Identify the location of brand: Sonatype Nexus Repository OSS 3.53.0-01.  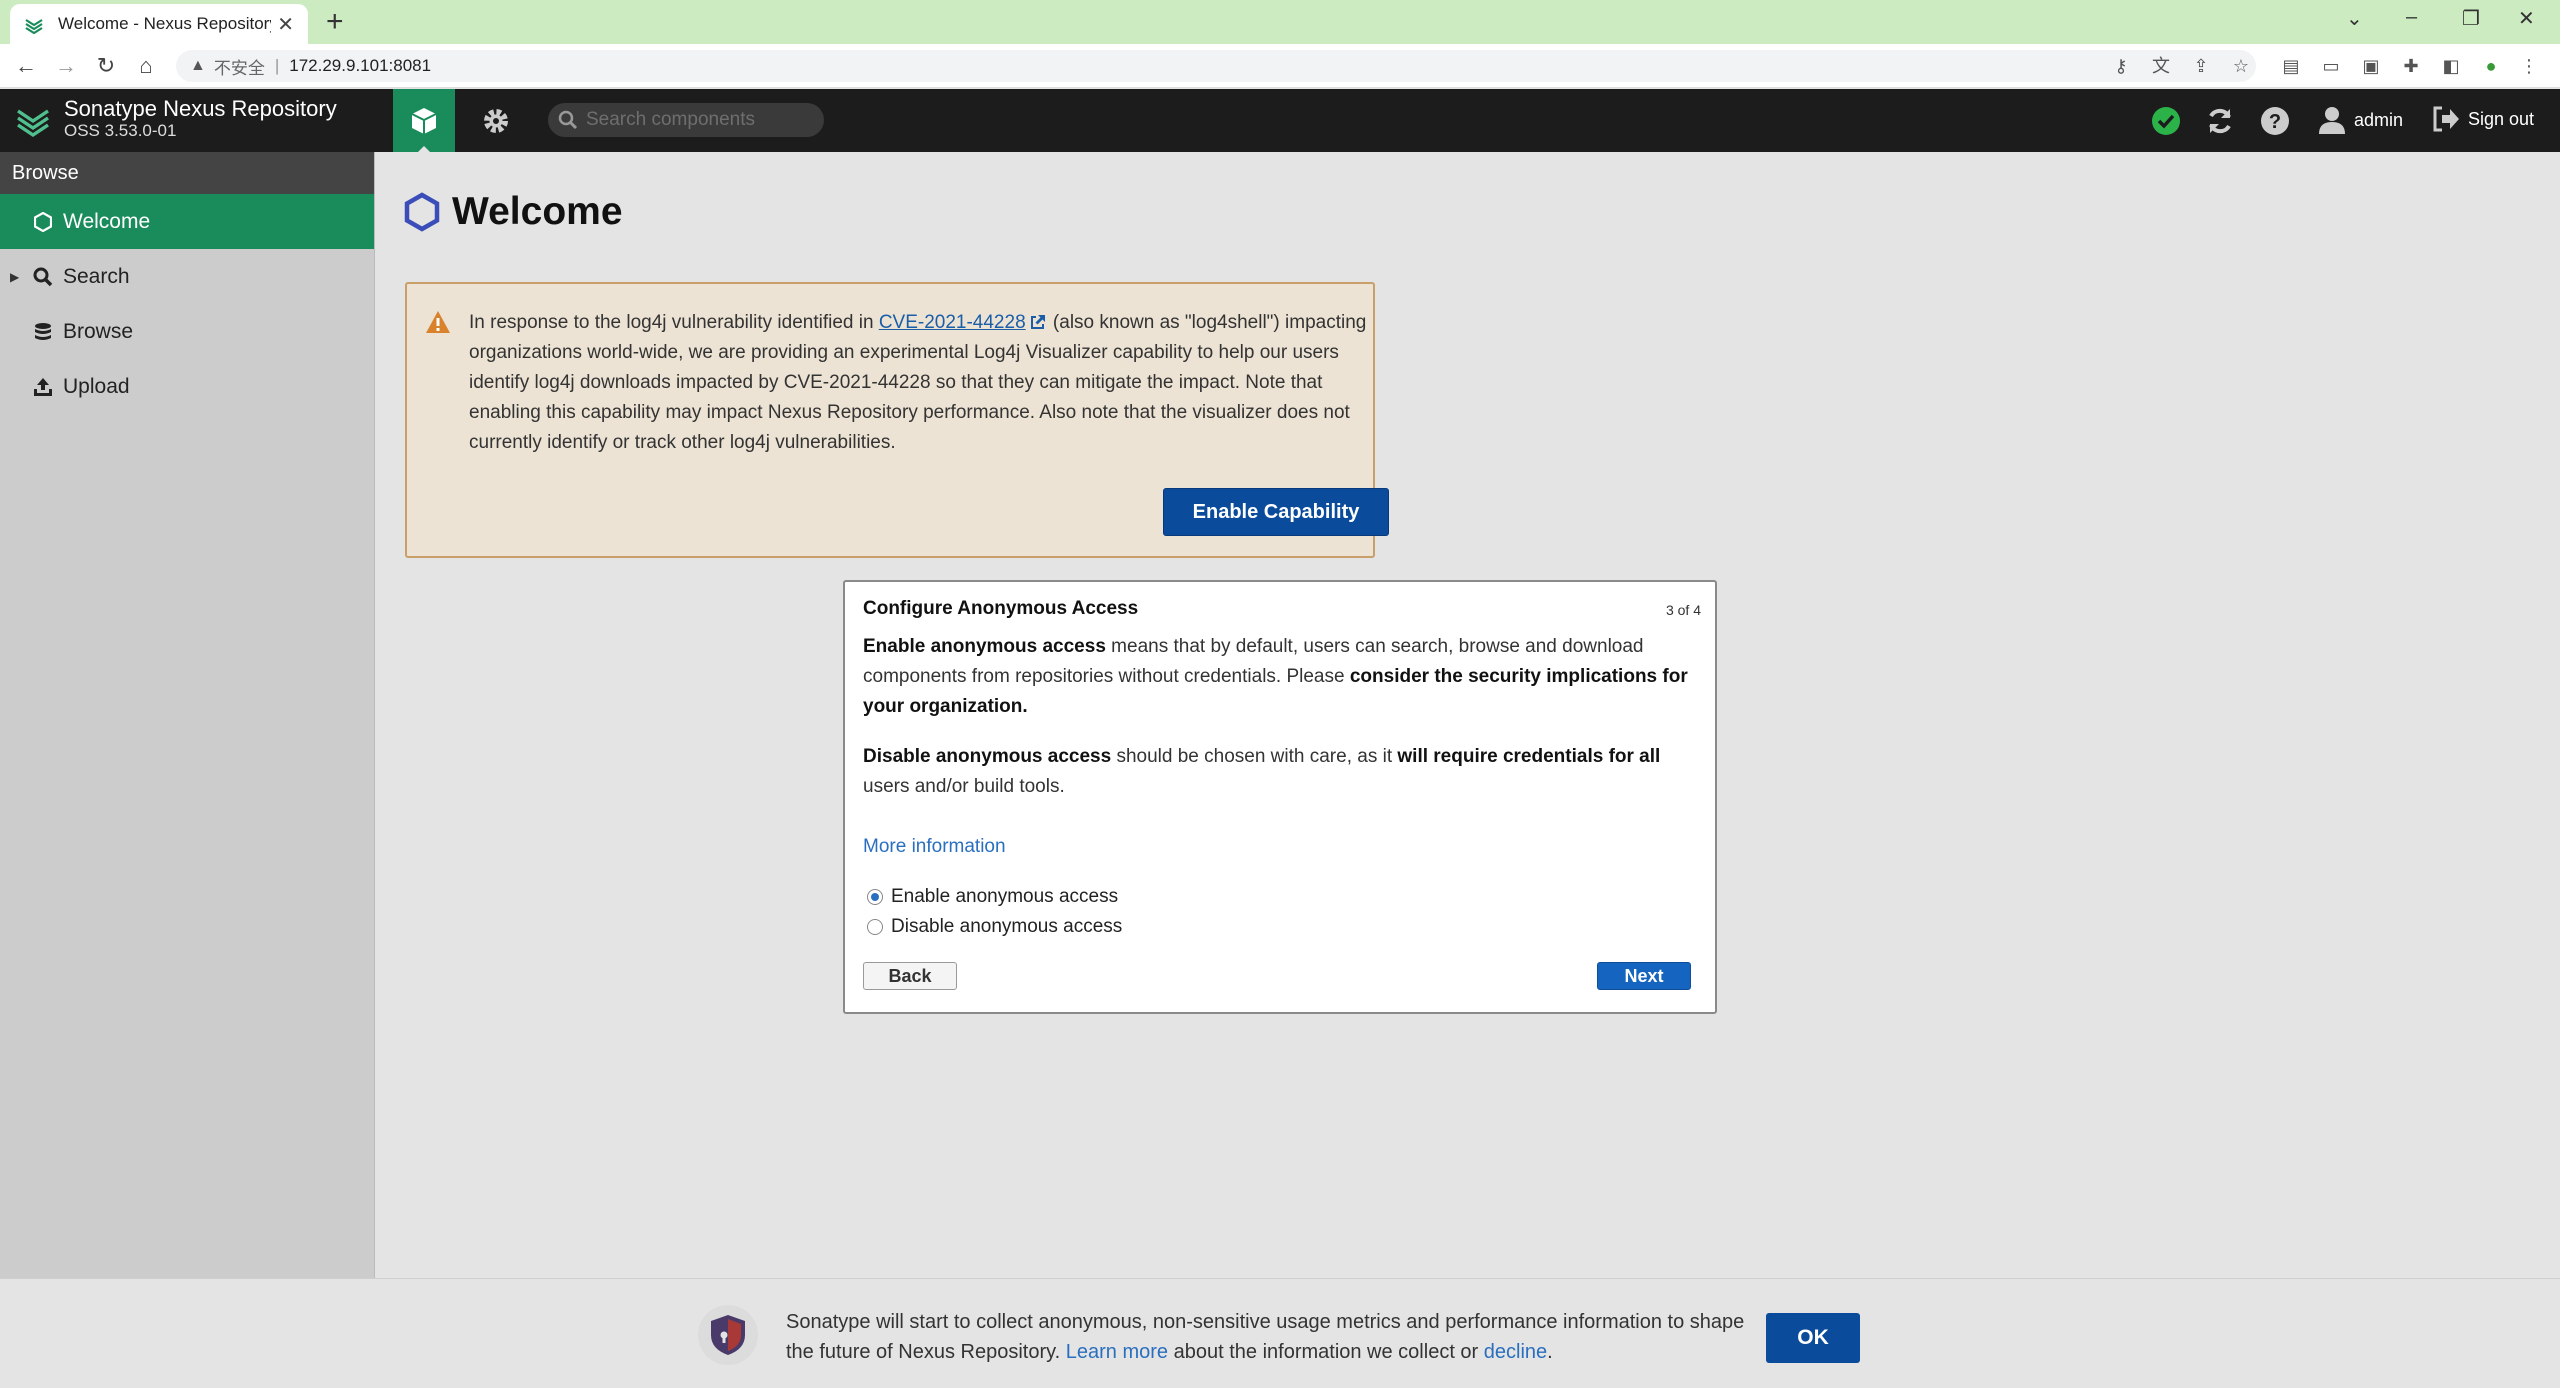
(175, 119).